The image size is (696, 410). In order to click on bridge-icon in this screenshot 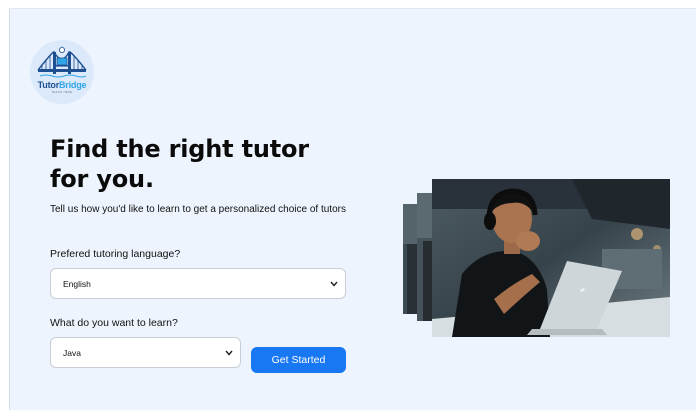, I will do `click(62, 62)`.